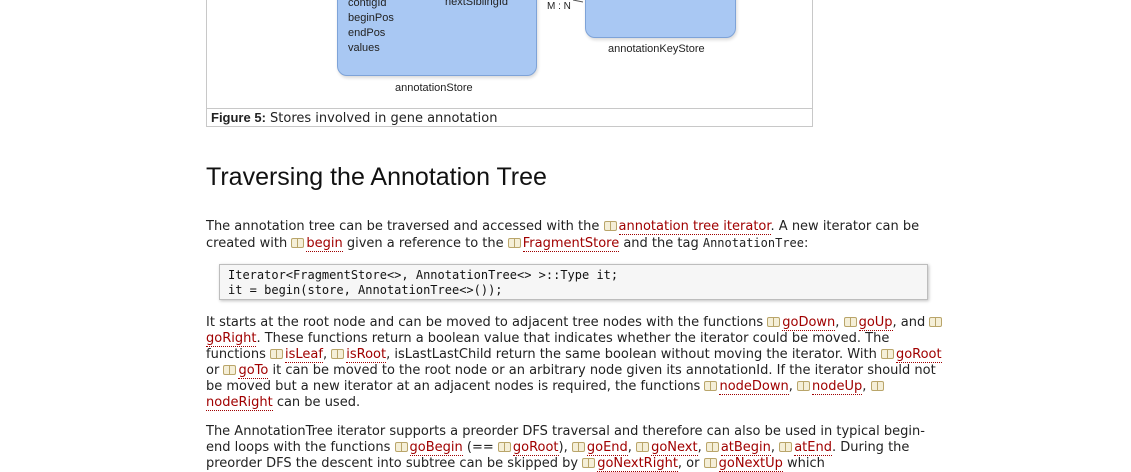 This screenshot has width=1131, height=472. What do you see at coordinates (571, 244) in the screenshot?
I see `link-fragmentstore: FragmentStore` at bounding box center [571, 244].